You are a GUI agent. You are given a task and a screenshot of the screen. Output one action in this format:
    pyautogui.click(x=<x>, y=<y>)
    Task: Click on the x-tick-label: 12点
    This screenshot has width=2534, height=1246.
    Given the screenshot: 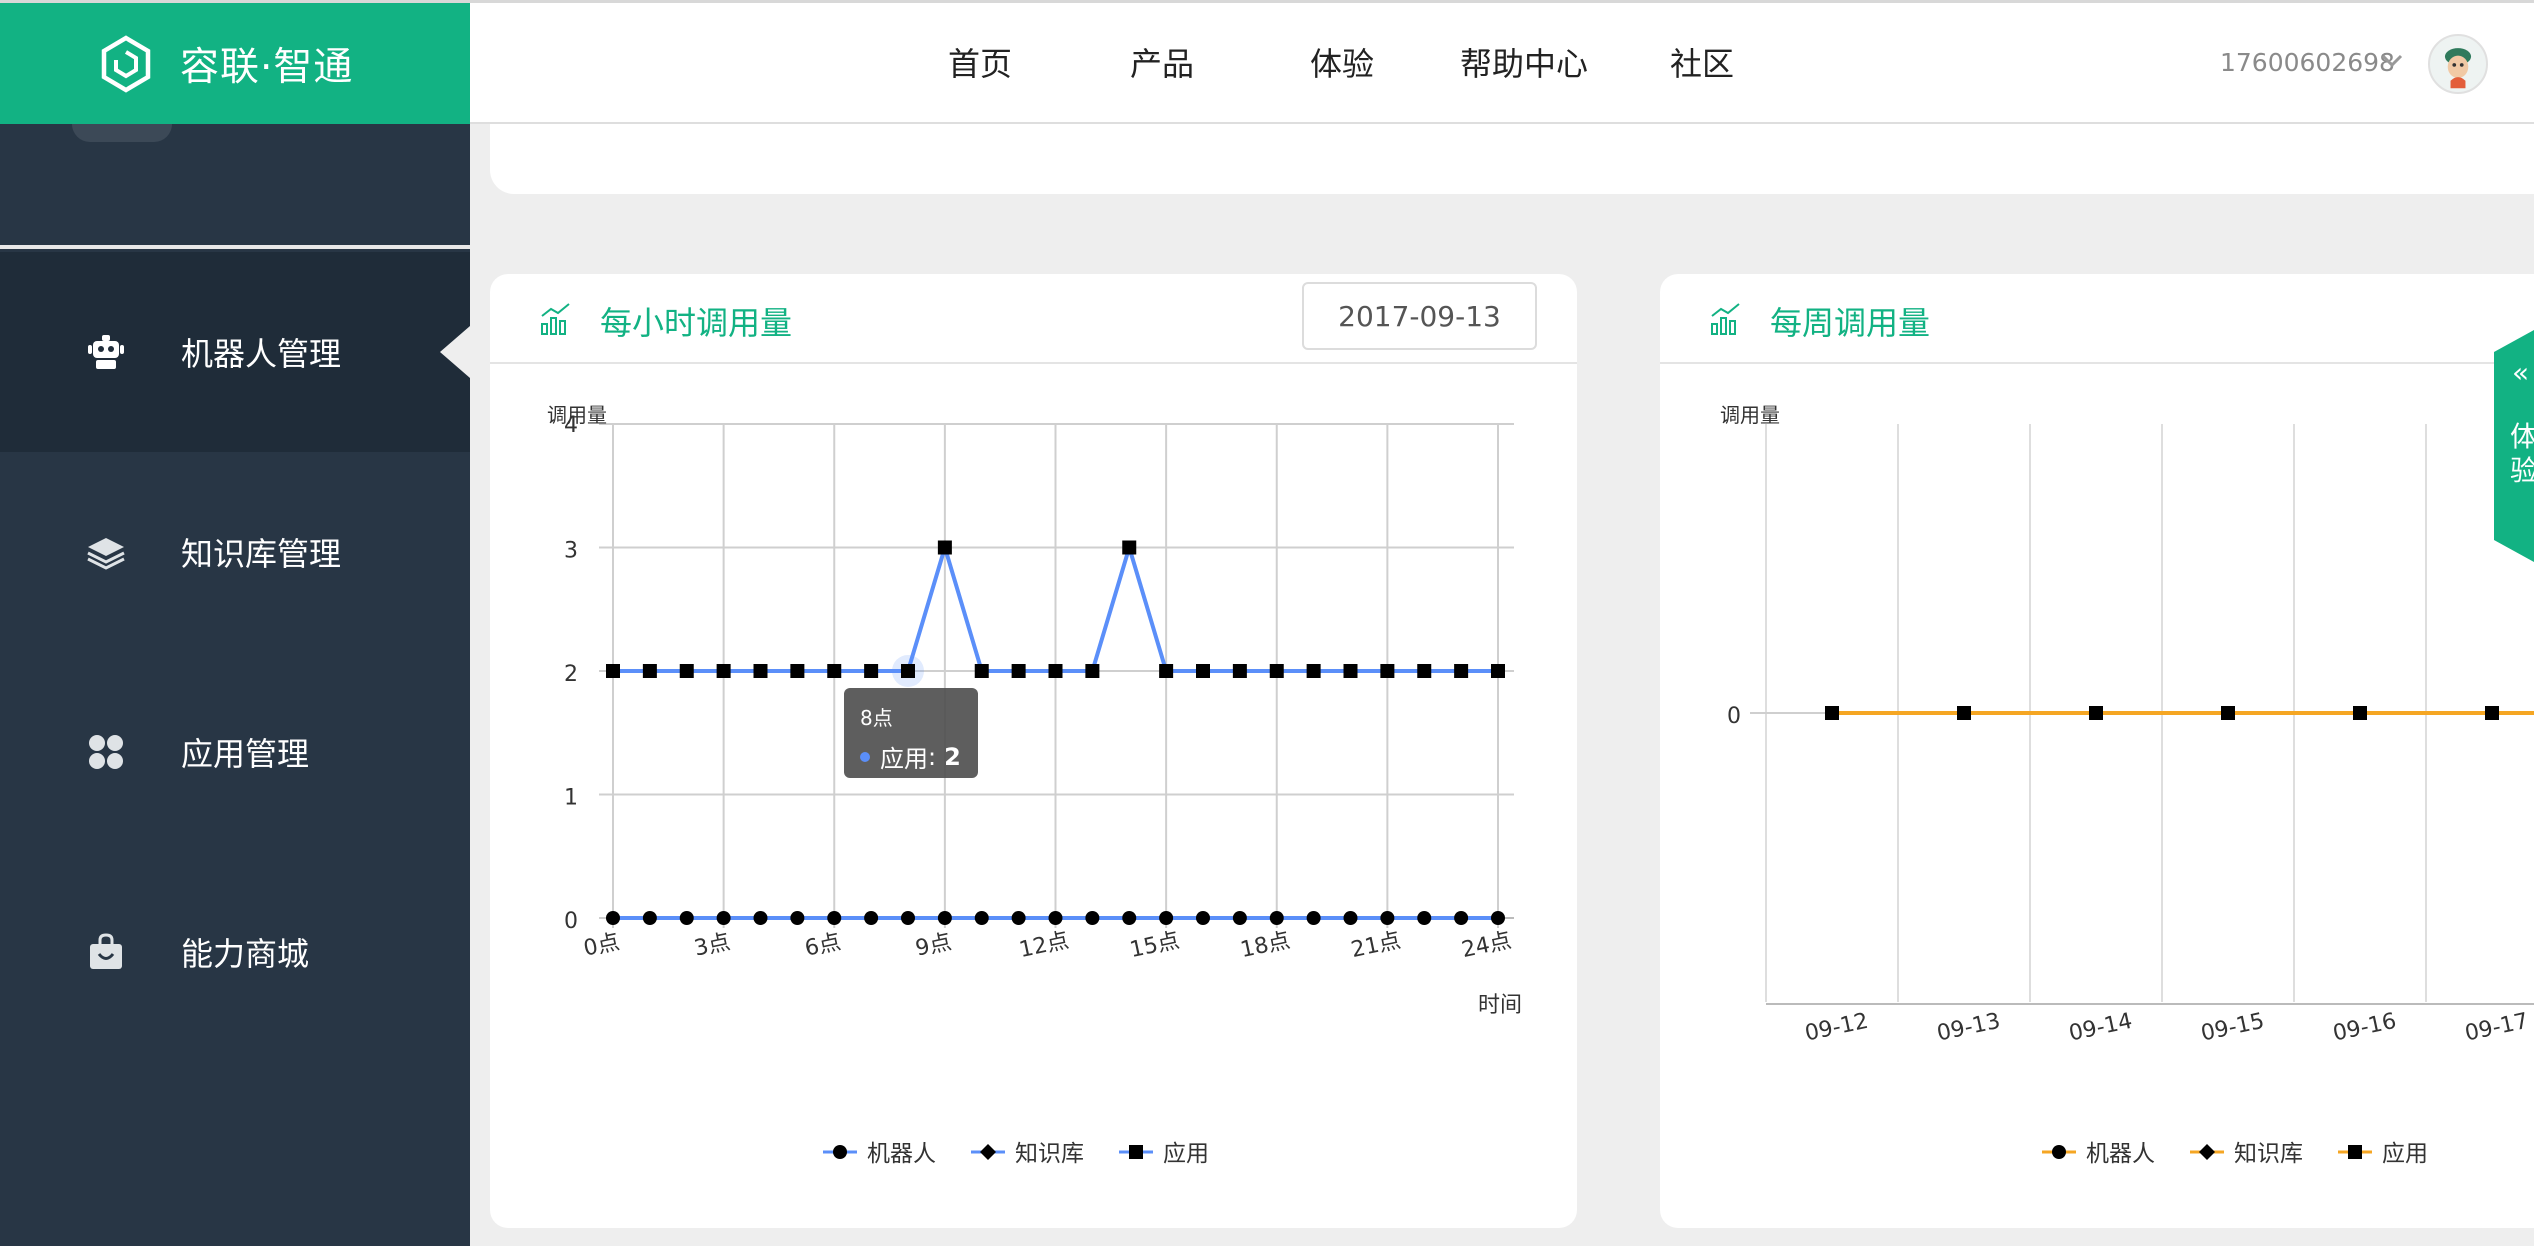 What is the action you would take?
    pyautogui.click(x=1044, y=945)
    